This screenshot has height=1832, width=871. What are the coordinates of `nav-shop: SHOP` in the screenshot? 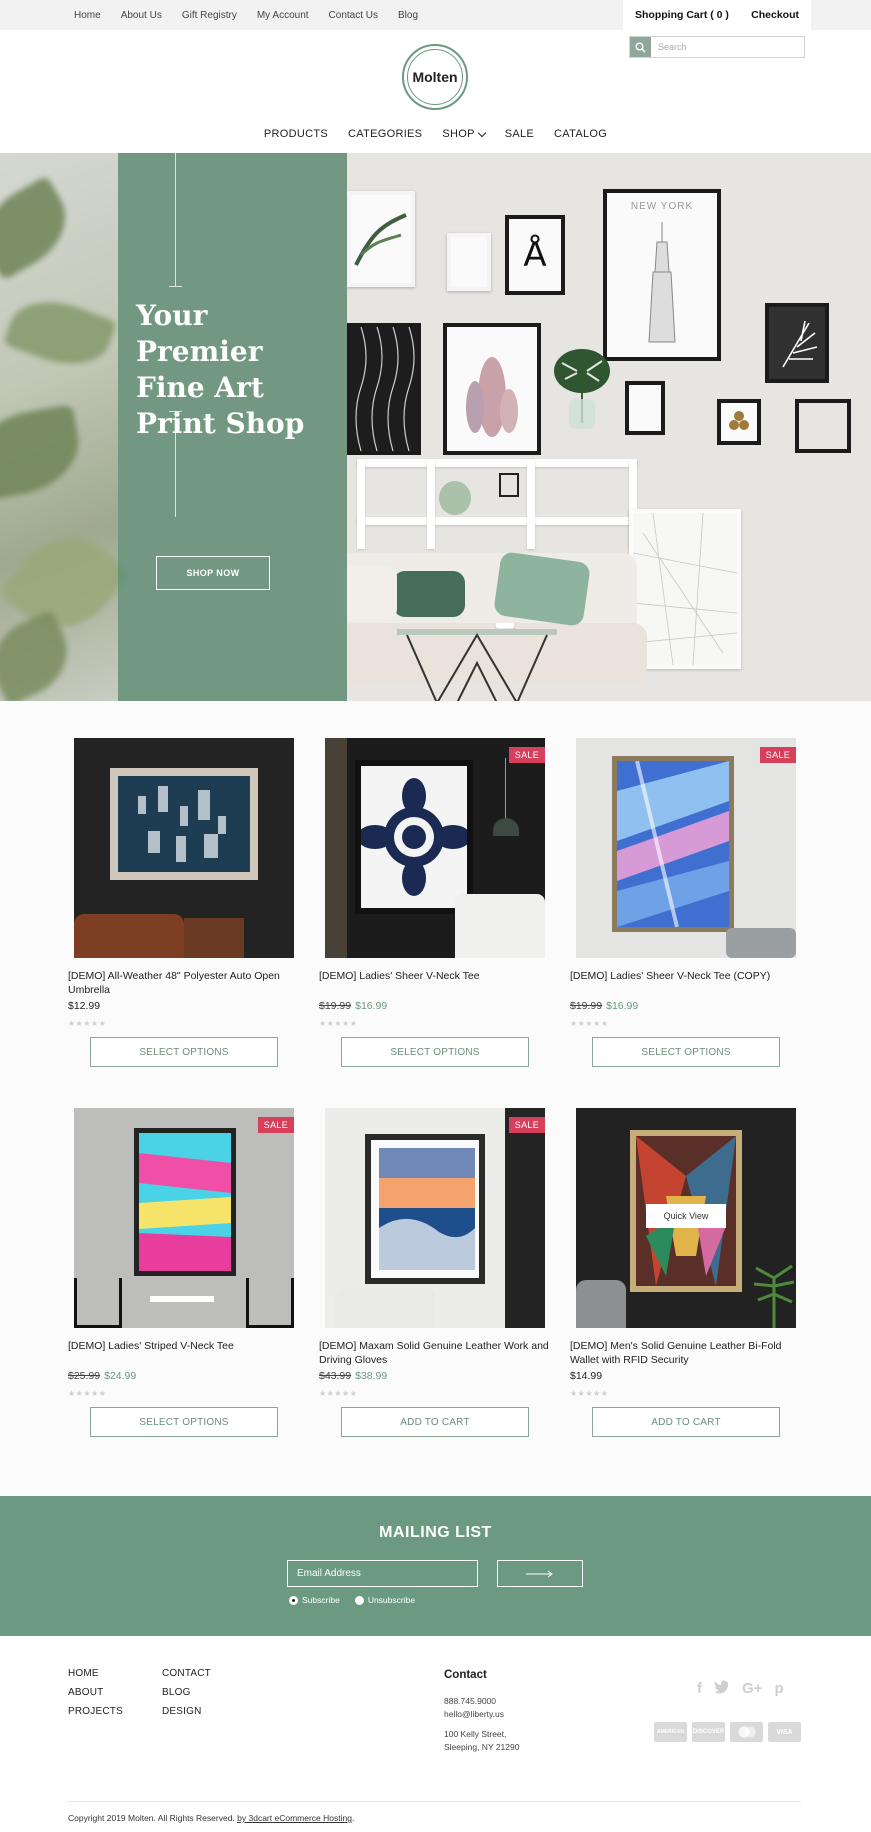 It's located at (464, 134).